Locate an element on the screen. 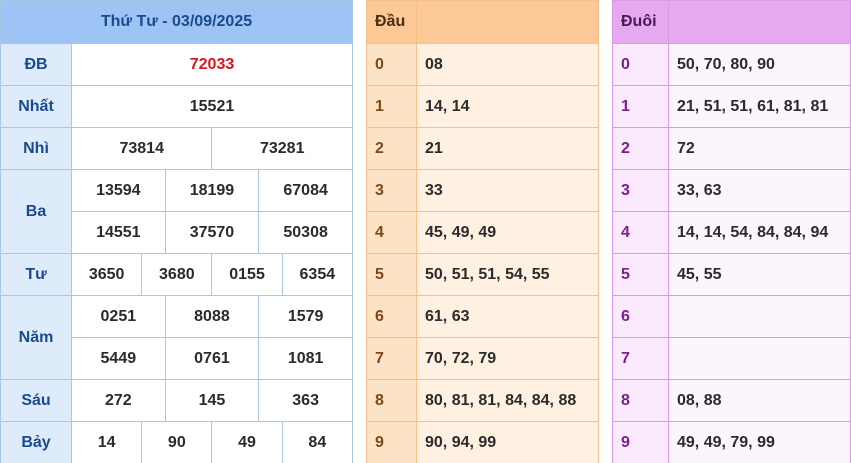 This screenshot has width=851, height=463. dau-value: 61, 63 is located at coordinates (507, 316).